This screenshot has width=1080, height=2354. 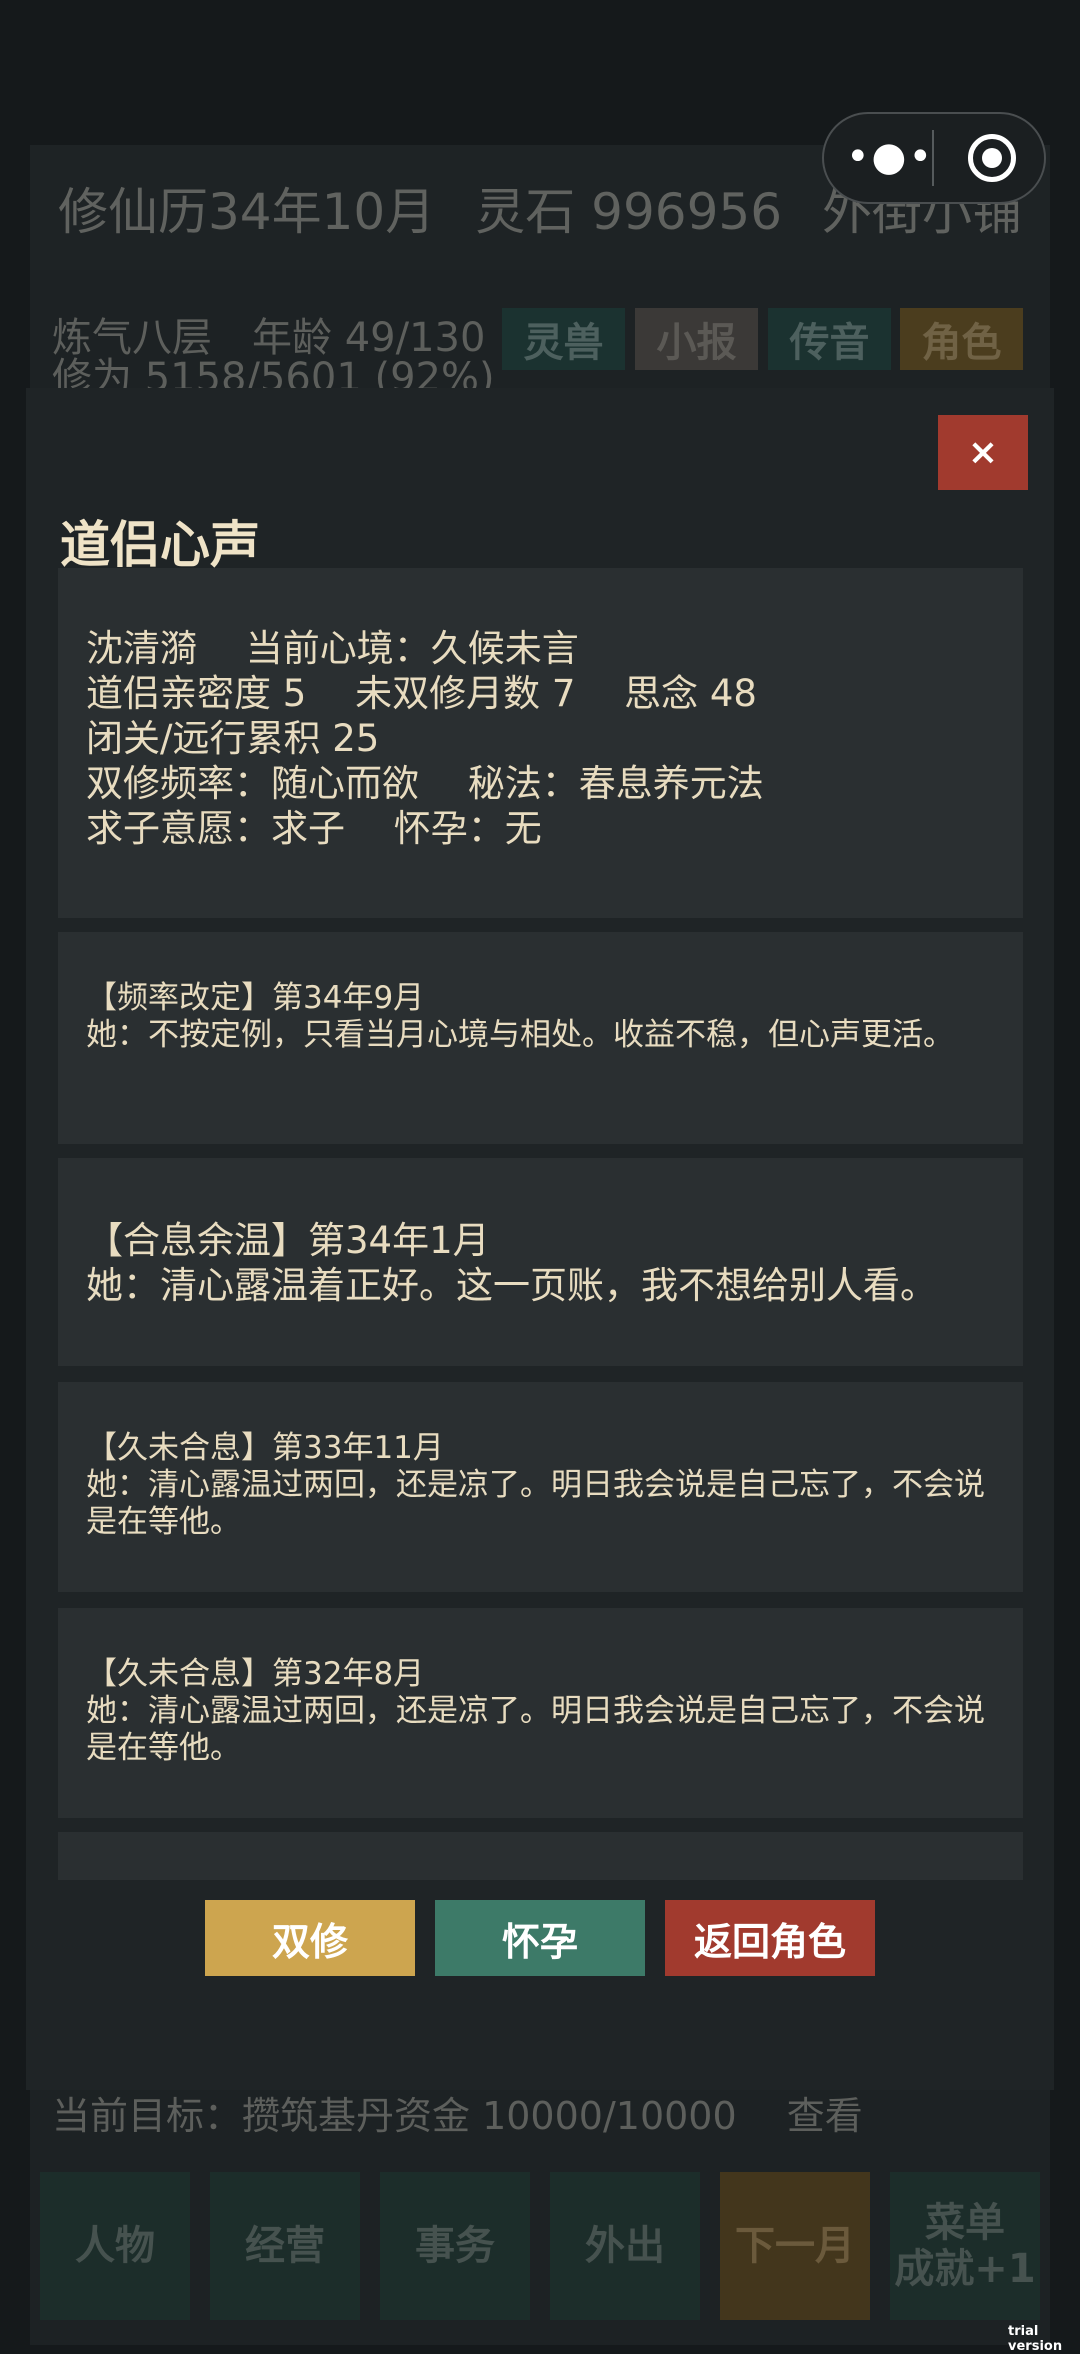 I want to click on message-title: 【久未合息】第32年8月, so click(x=255, y=1674).